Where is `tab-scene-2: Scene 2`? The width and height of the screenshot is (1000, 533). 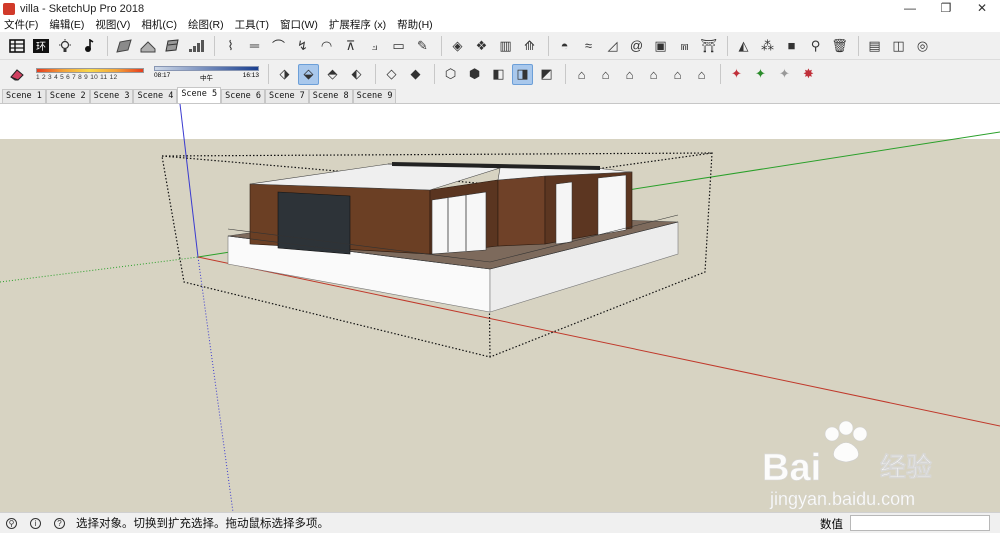
tab-scene-2: Scene 2 is located at coordinates (67, 96).